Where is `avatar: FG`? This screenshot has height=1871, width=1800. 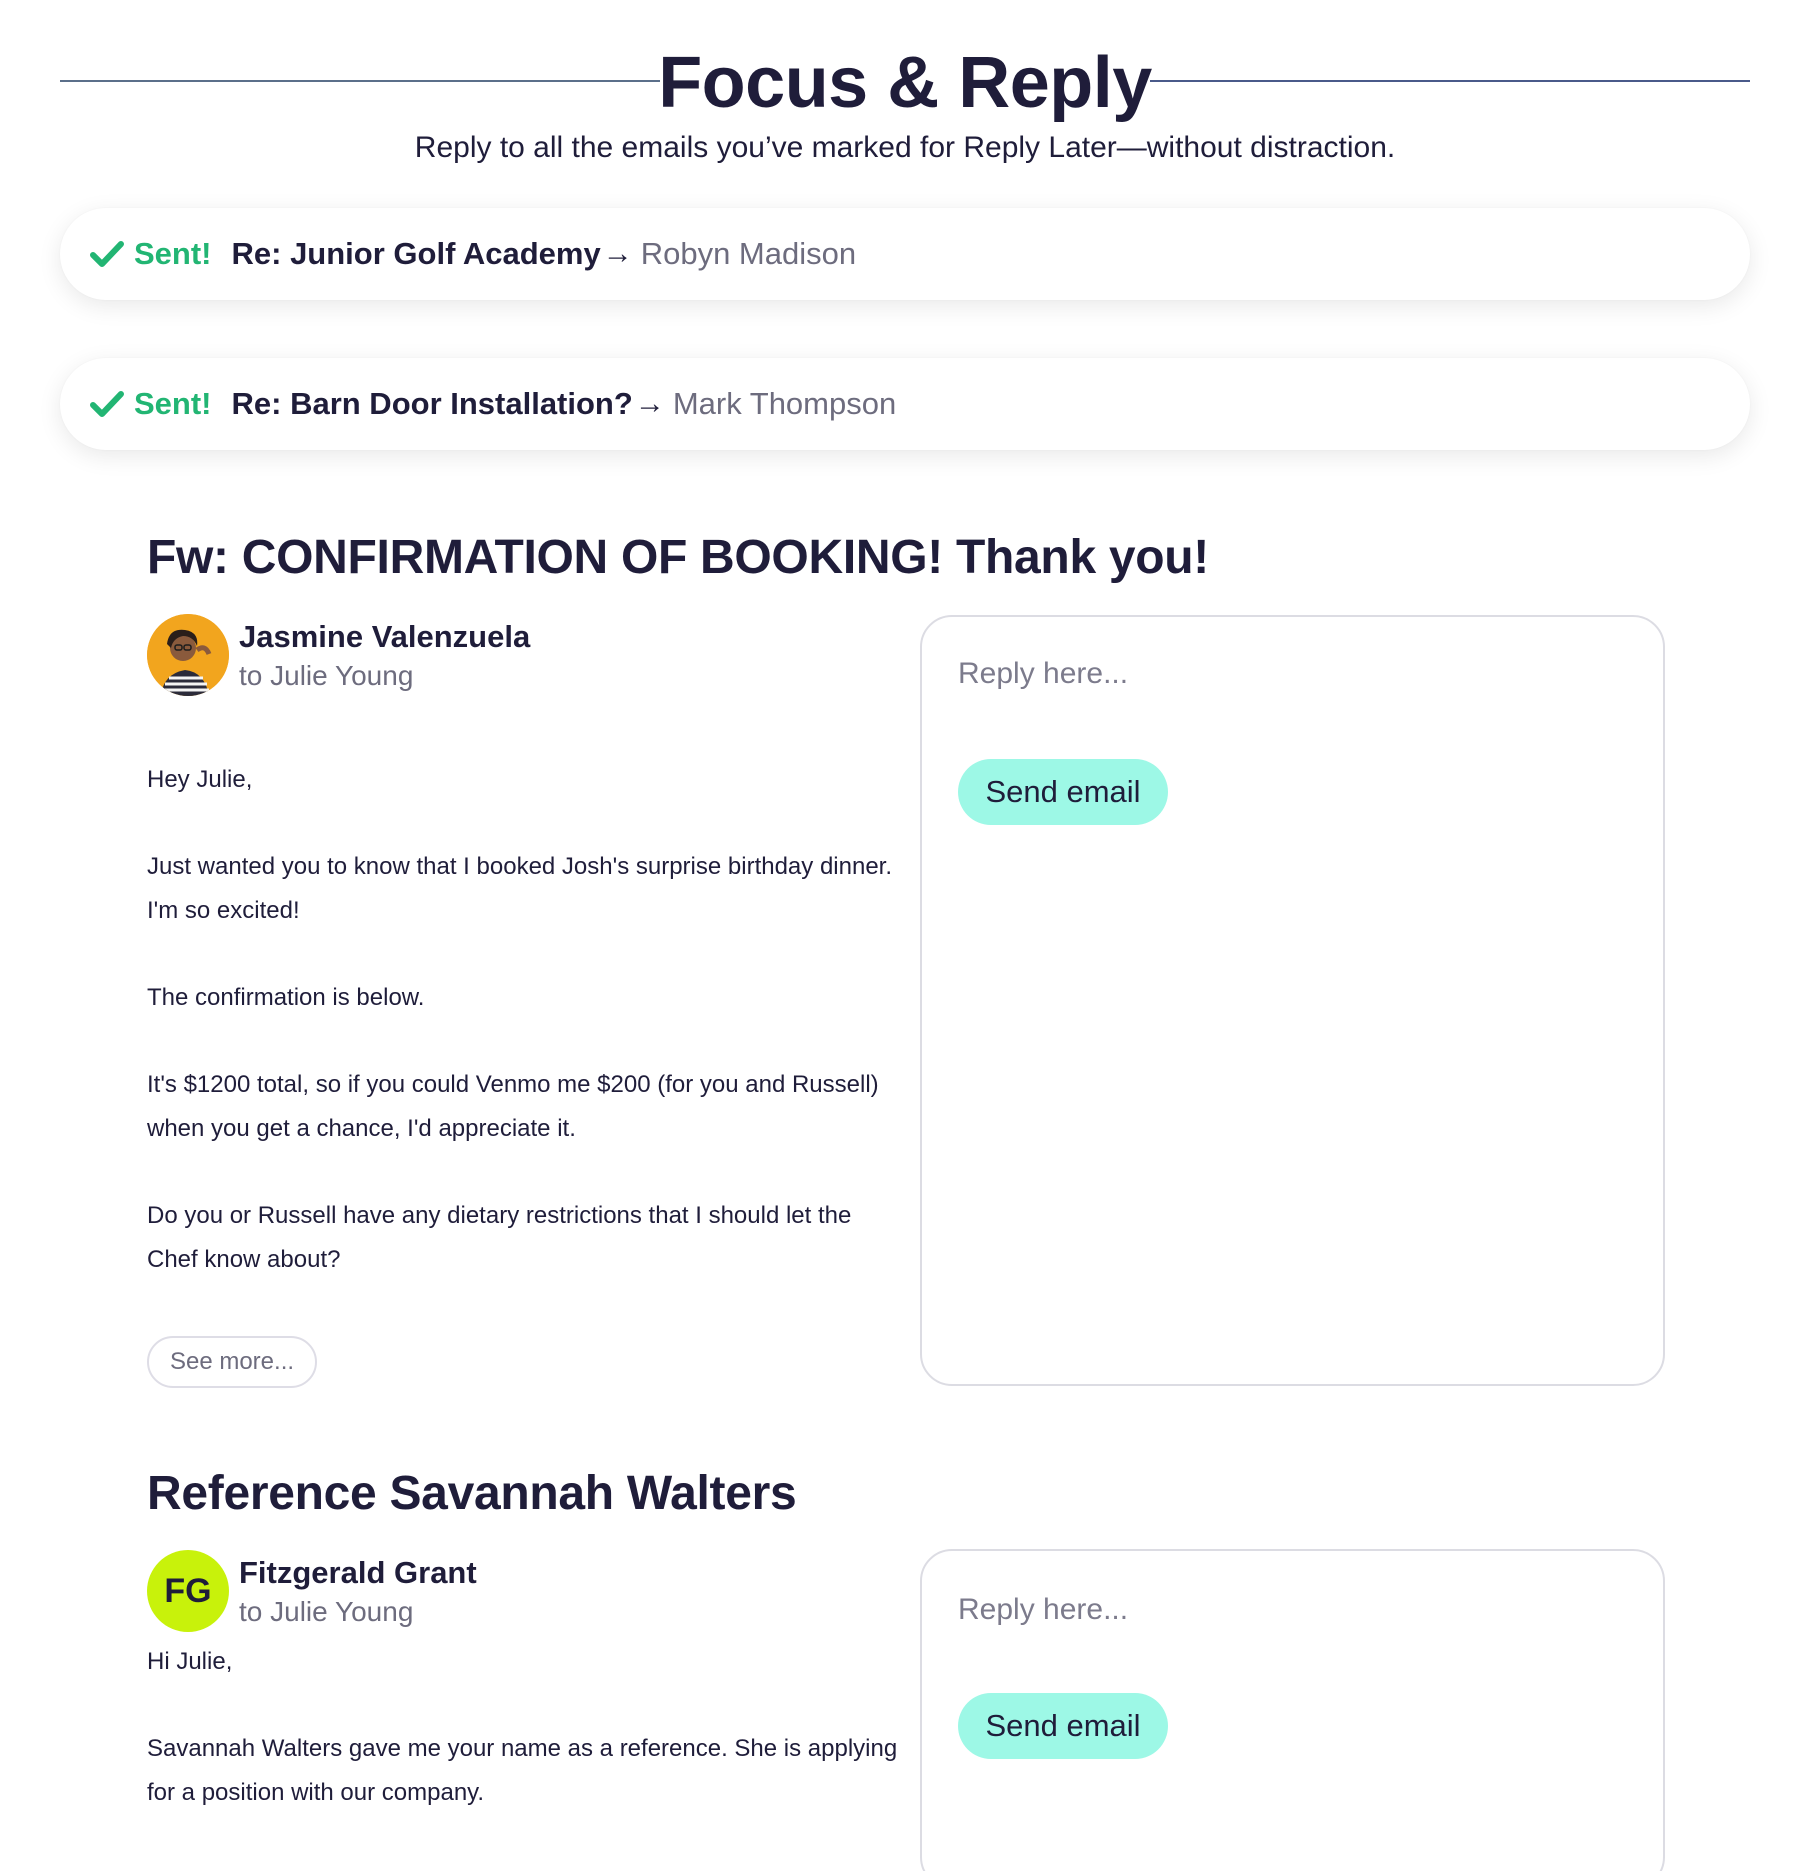 avatar: FG is located at coordinates (188, 1591).